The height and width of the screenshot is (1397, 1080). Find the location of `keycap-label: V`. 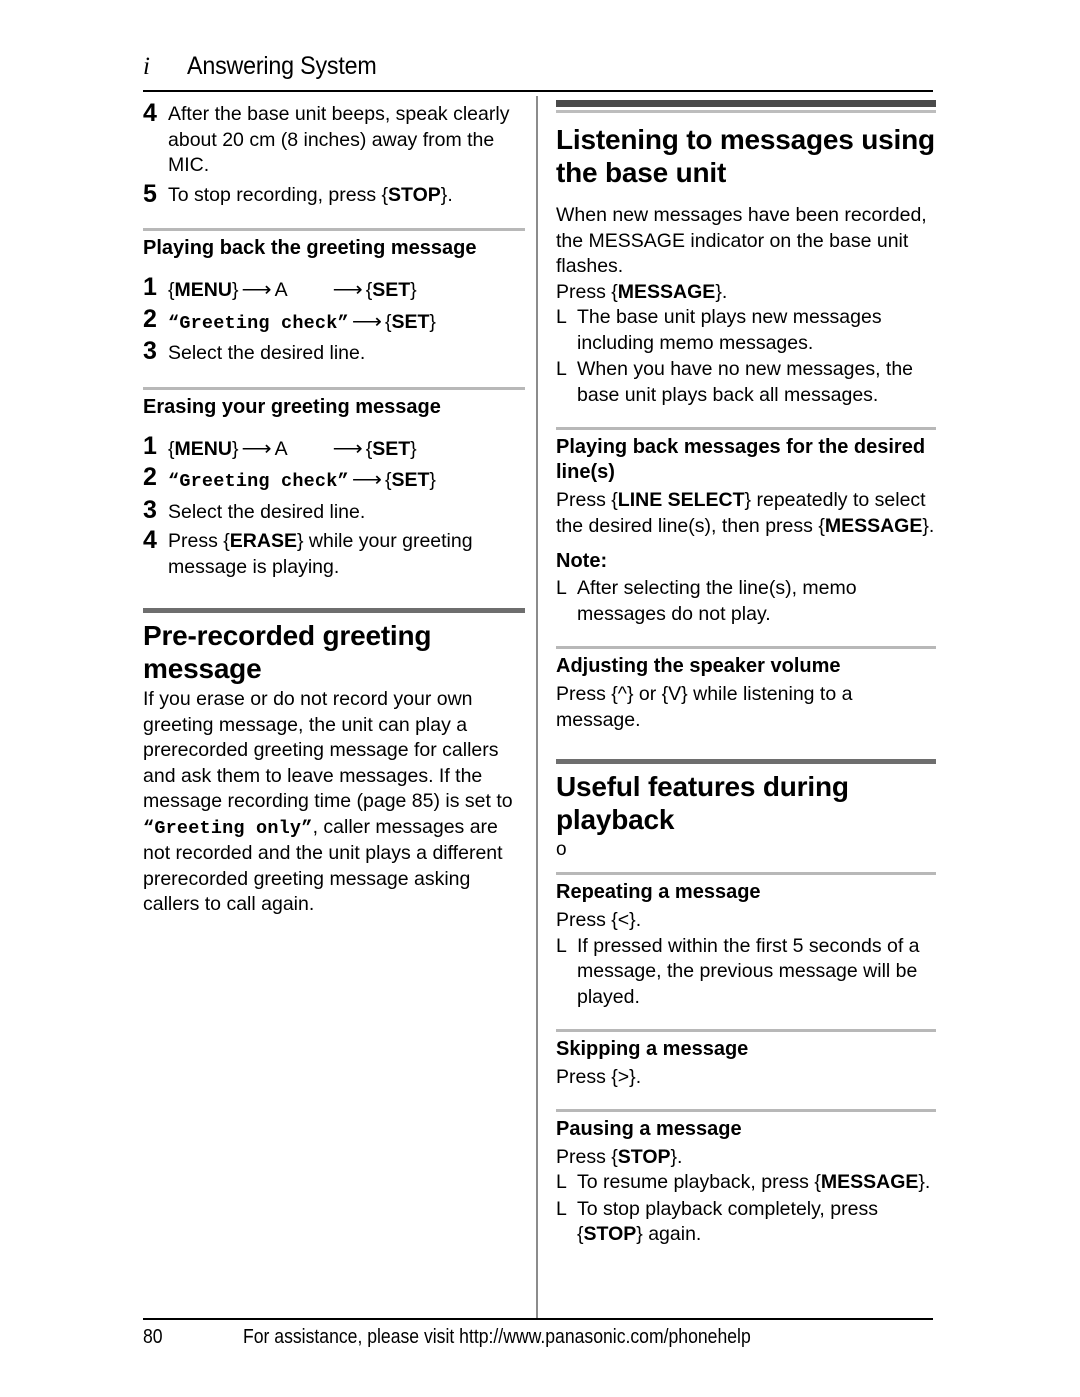

keycap-label: V is located at coordinates (675, 694).